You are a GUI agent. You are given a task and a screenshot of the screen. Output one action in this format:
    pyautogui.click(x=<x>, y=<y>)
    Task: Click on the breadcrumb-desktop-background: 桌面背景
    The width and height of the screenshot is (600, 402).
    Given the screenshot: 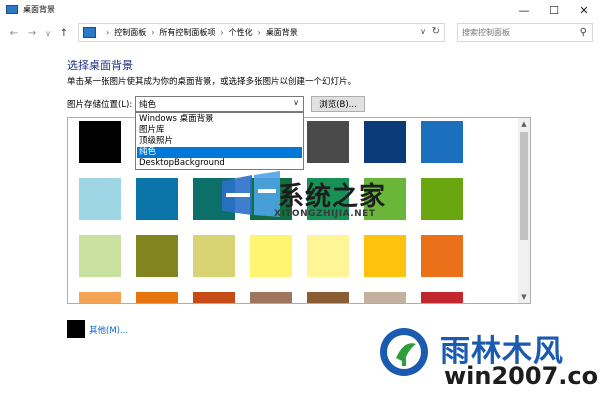 What is the action you would take?
    pyautogui.click(x=282, y=32)
    